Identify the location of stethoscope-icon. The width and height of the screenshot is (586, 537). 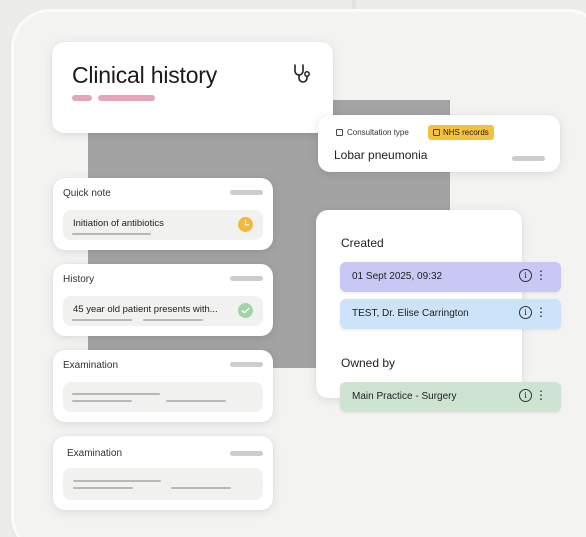
(303, 75).